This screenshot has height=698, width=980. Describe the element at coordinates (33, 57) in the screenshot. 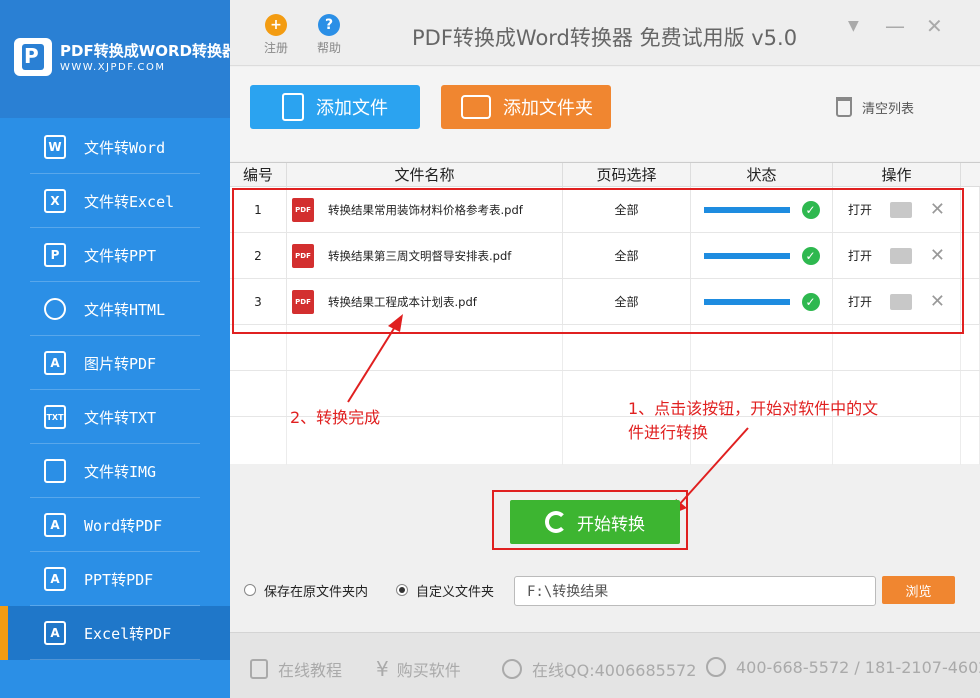

I see `app-logo-icon` at that location.